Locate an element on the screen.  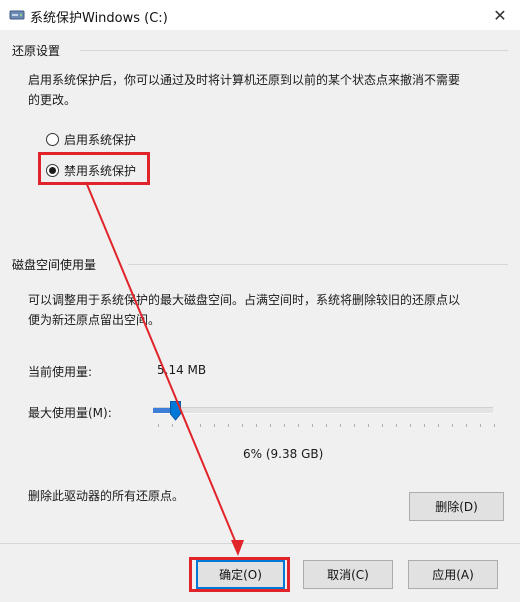
radio-disable-protection: 禁用系统保护 is located at coordinates (91, 170).